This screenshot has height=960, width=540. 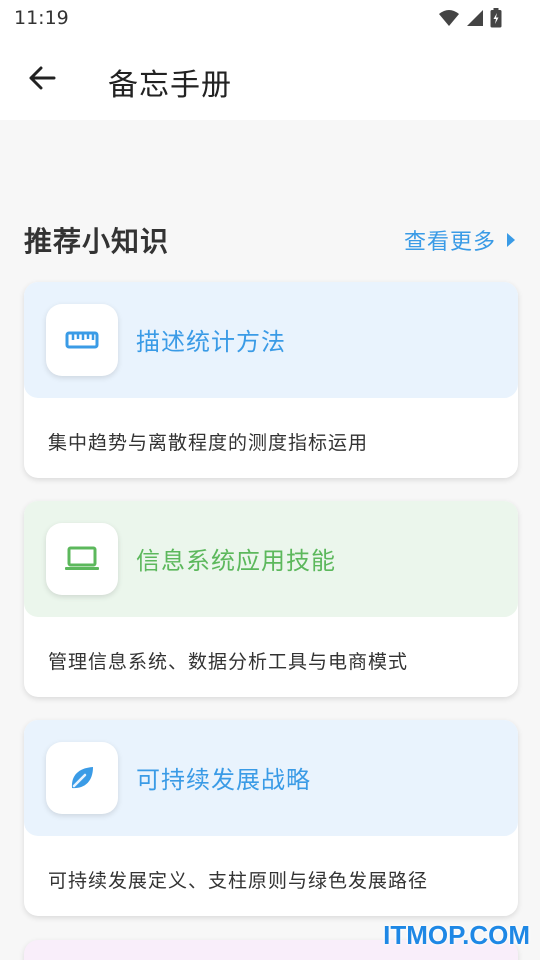 What do you see at coordinates (449, 18) in the screenshot?
I see `wifi-icon` at bounding box center [449, 18].